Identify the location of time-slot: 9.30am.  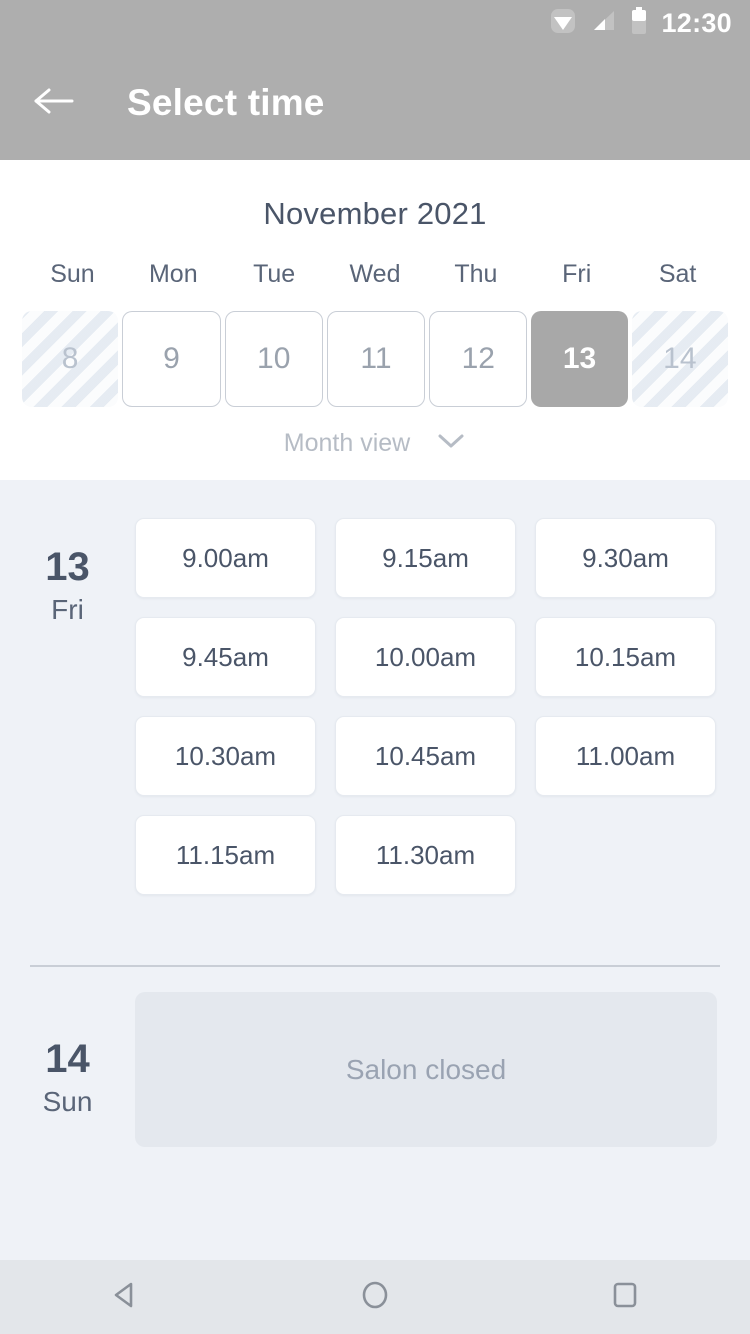
(625, 558).